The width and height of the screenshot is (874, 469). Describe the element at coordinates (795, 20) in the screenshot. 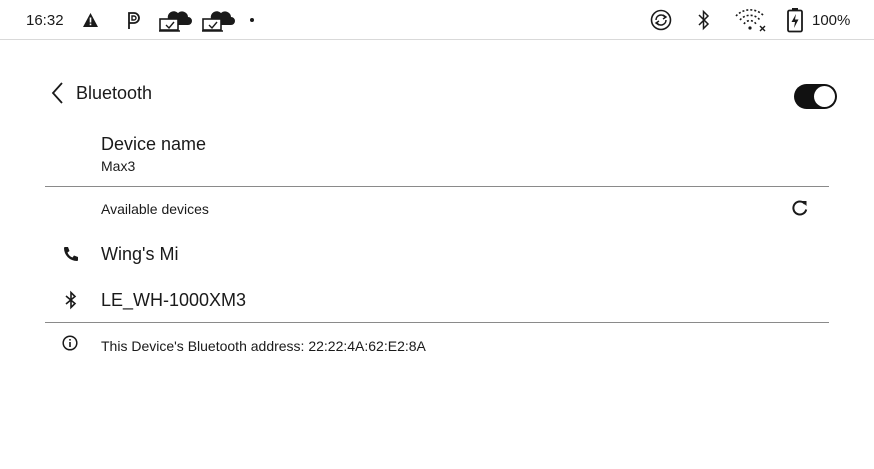

I see `battery-charging-icon` at that location.